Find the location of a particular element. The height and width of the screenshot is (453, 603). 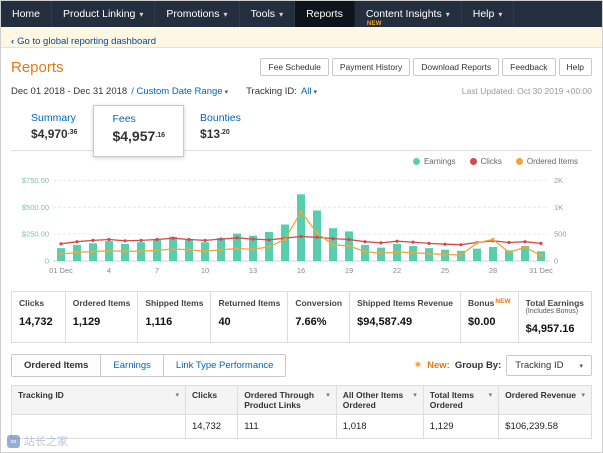

tab-ordered-items: Ordered Items is located at coordinates (57, 365).